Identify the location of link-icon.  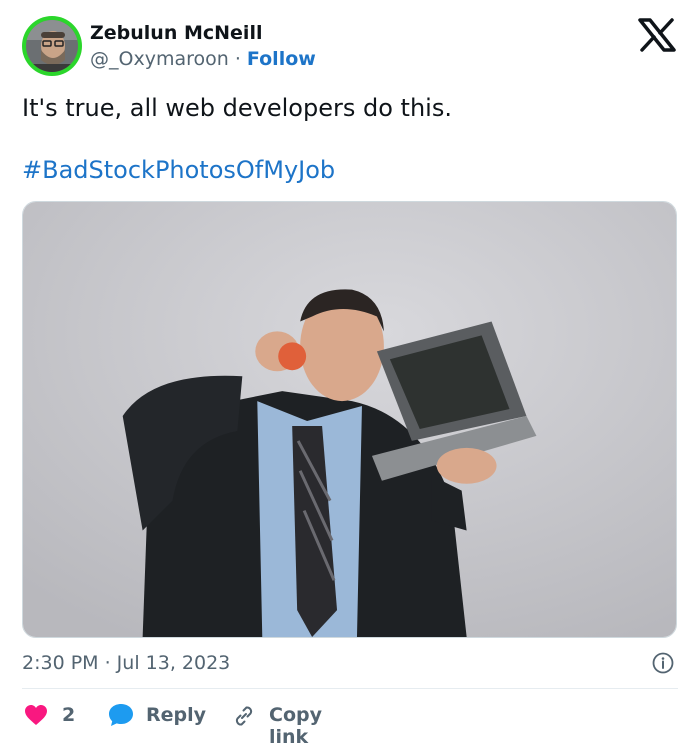
(244, 716).